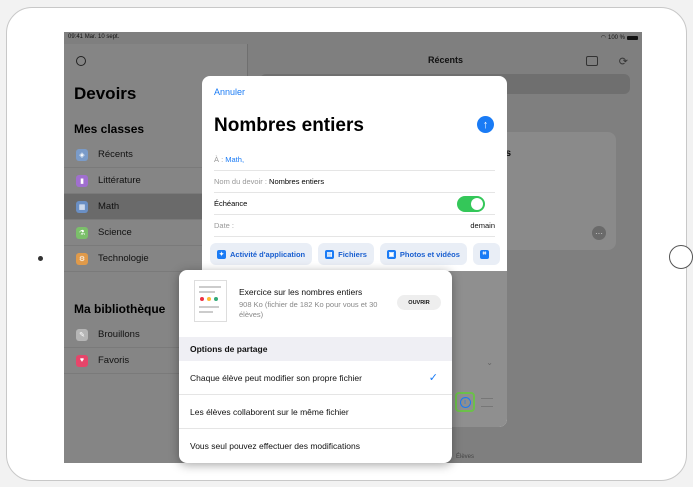 The height and width of the screenshot is (487, 693). I want to click on sidebar-item-label: Technologie, so click(123, 258).